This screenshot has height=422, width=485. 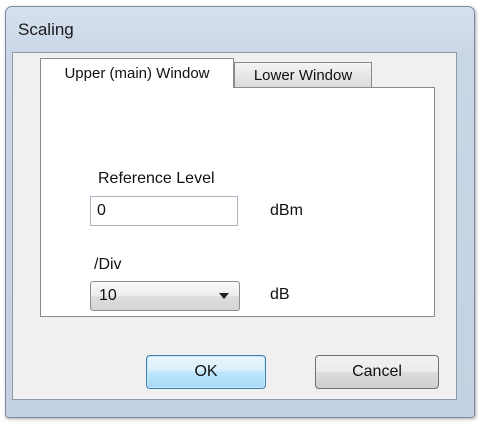 I want to click on div-select: 10, so click(x=165, y=296).